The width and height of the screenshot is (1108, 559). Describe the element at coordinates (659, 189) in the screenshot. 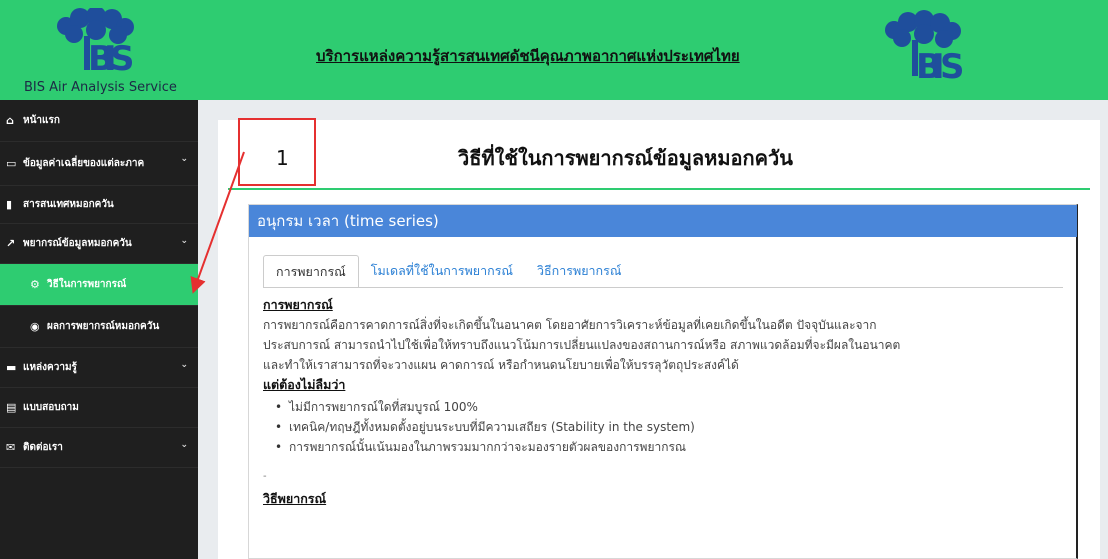

I see `title-divider` at that location.